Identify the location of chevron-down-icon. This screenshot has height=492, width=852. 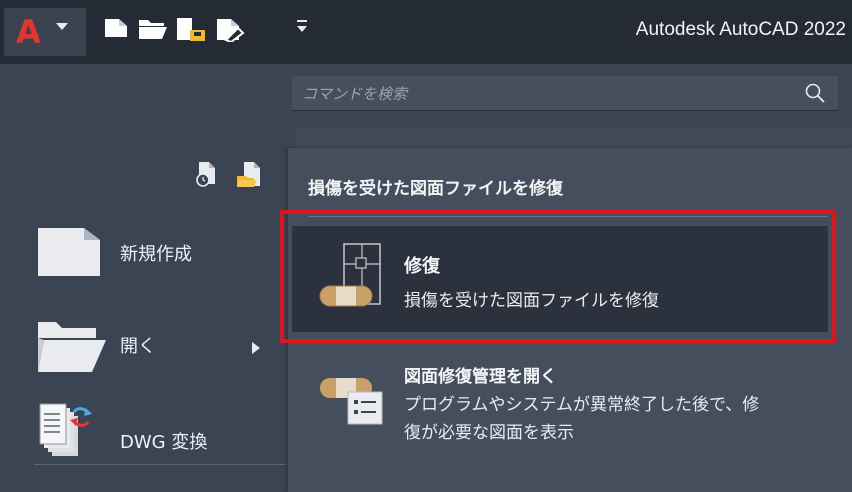
(62, 26).